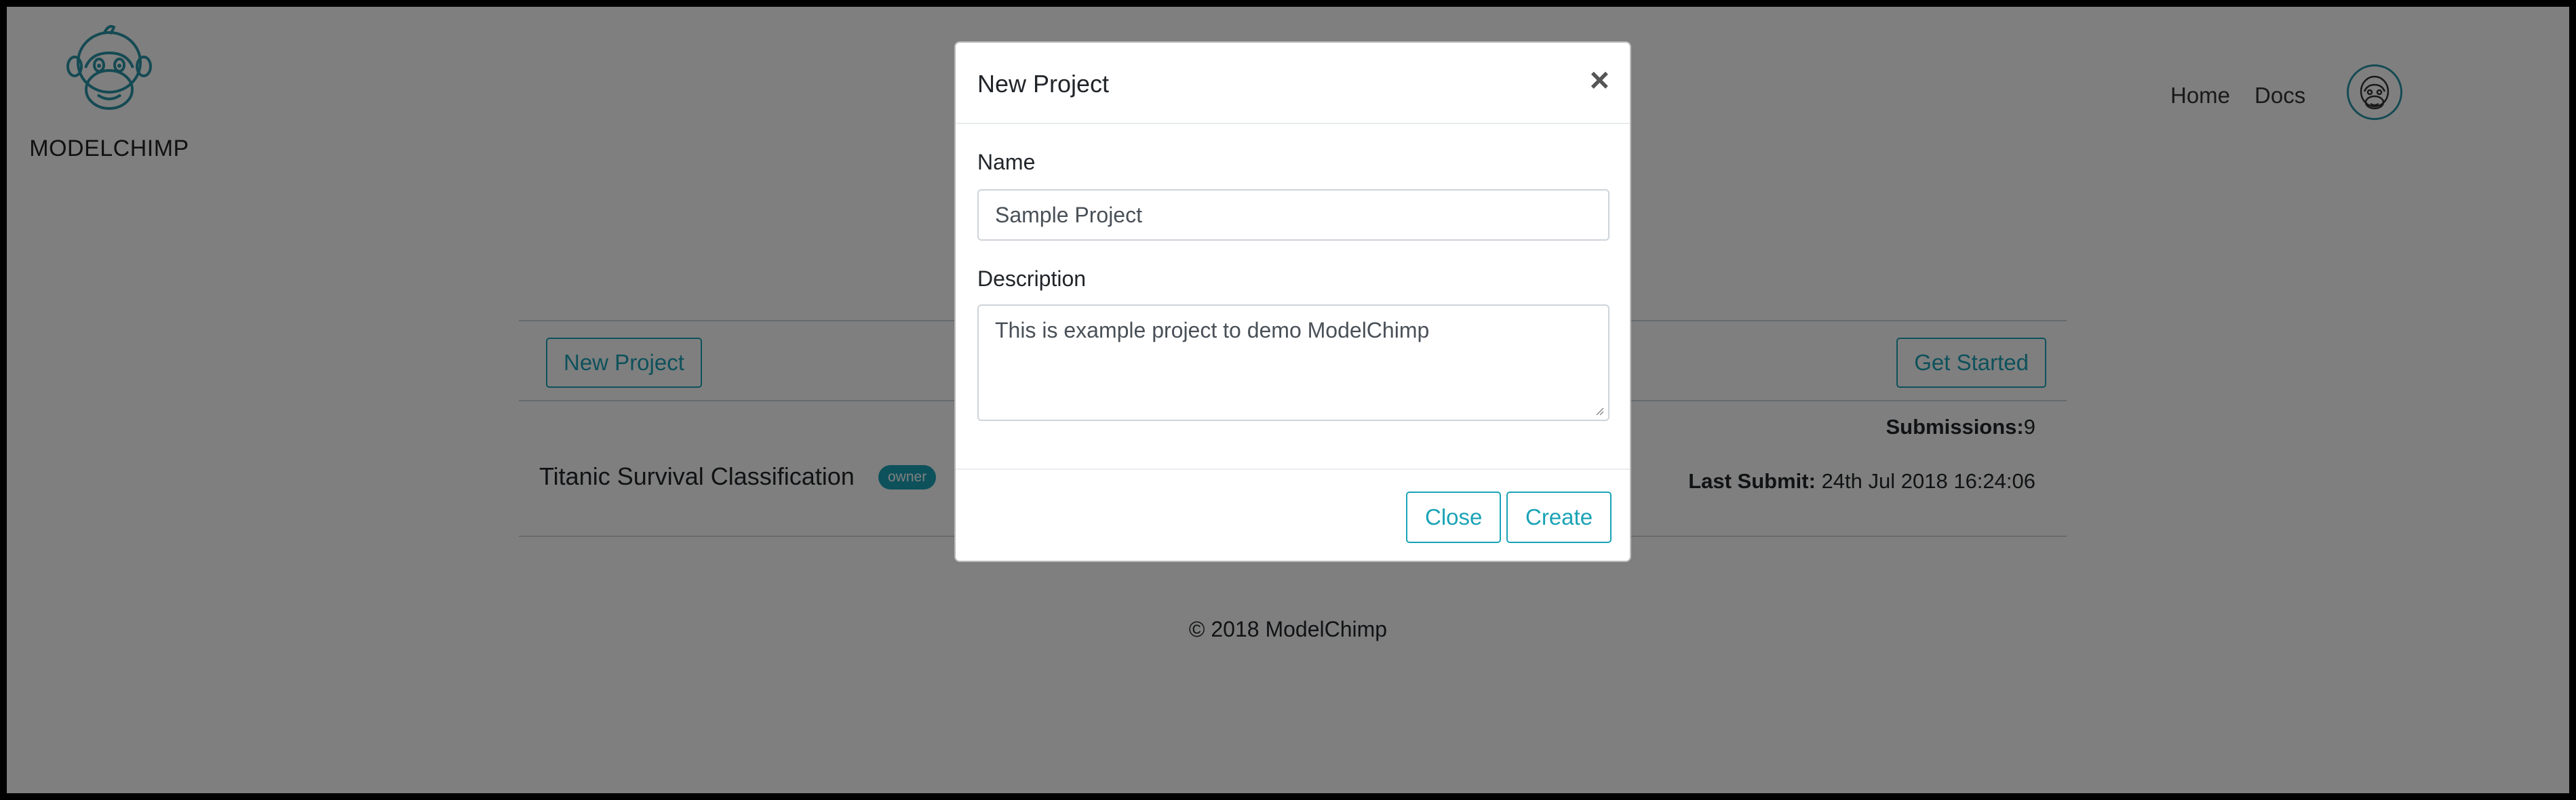 The height and width of the screenshot is (800, 2576). I want to click on project-name-input, so click(1293, 215).